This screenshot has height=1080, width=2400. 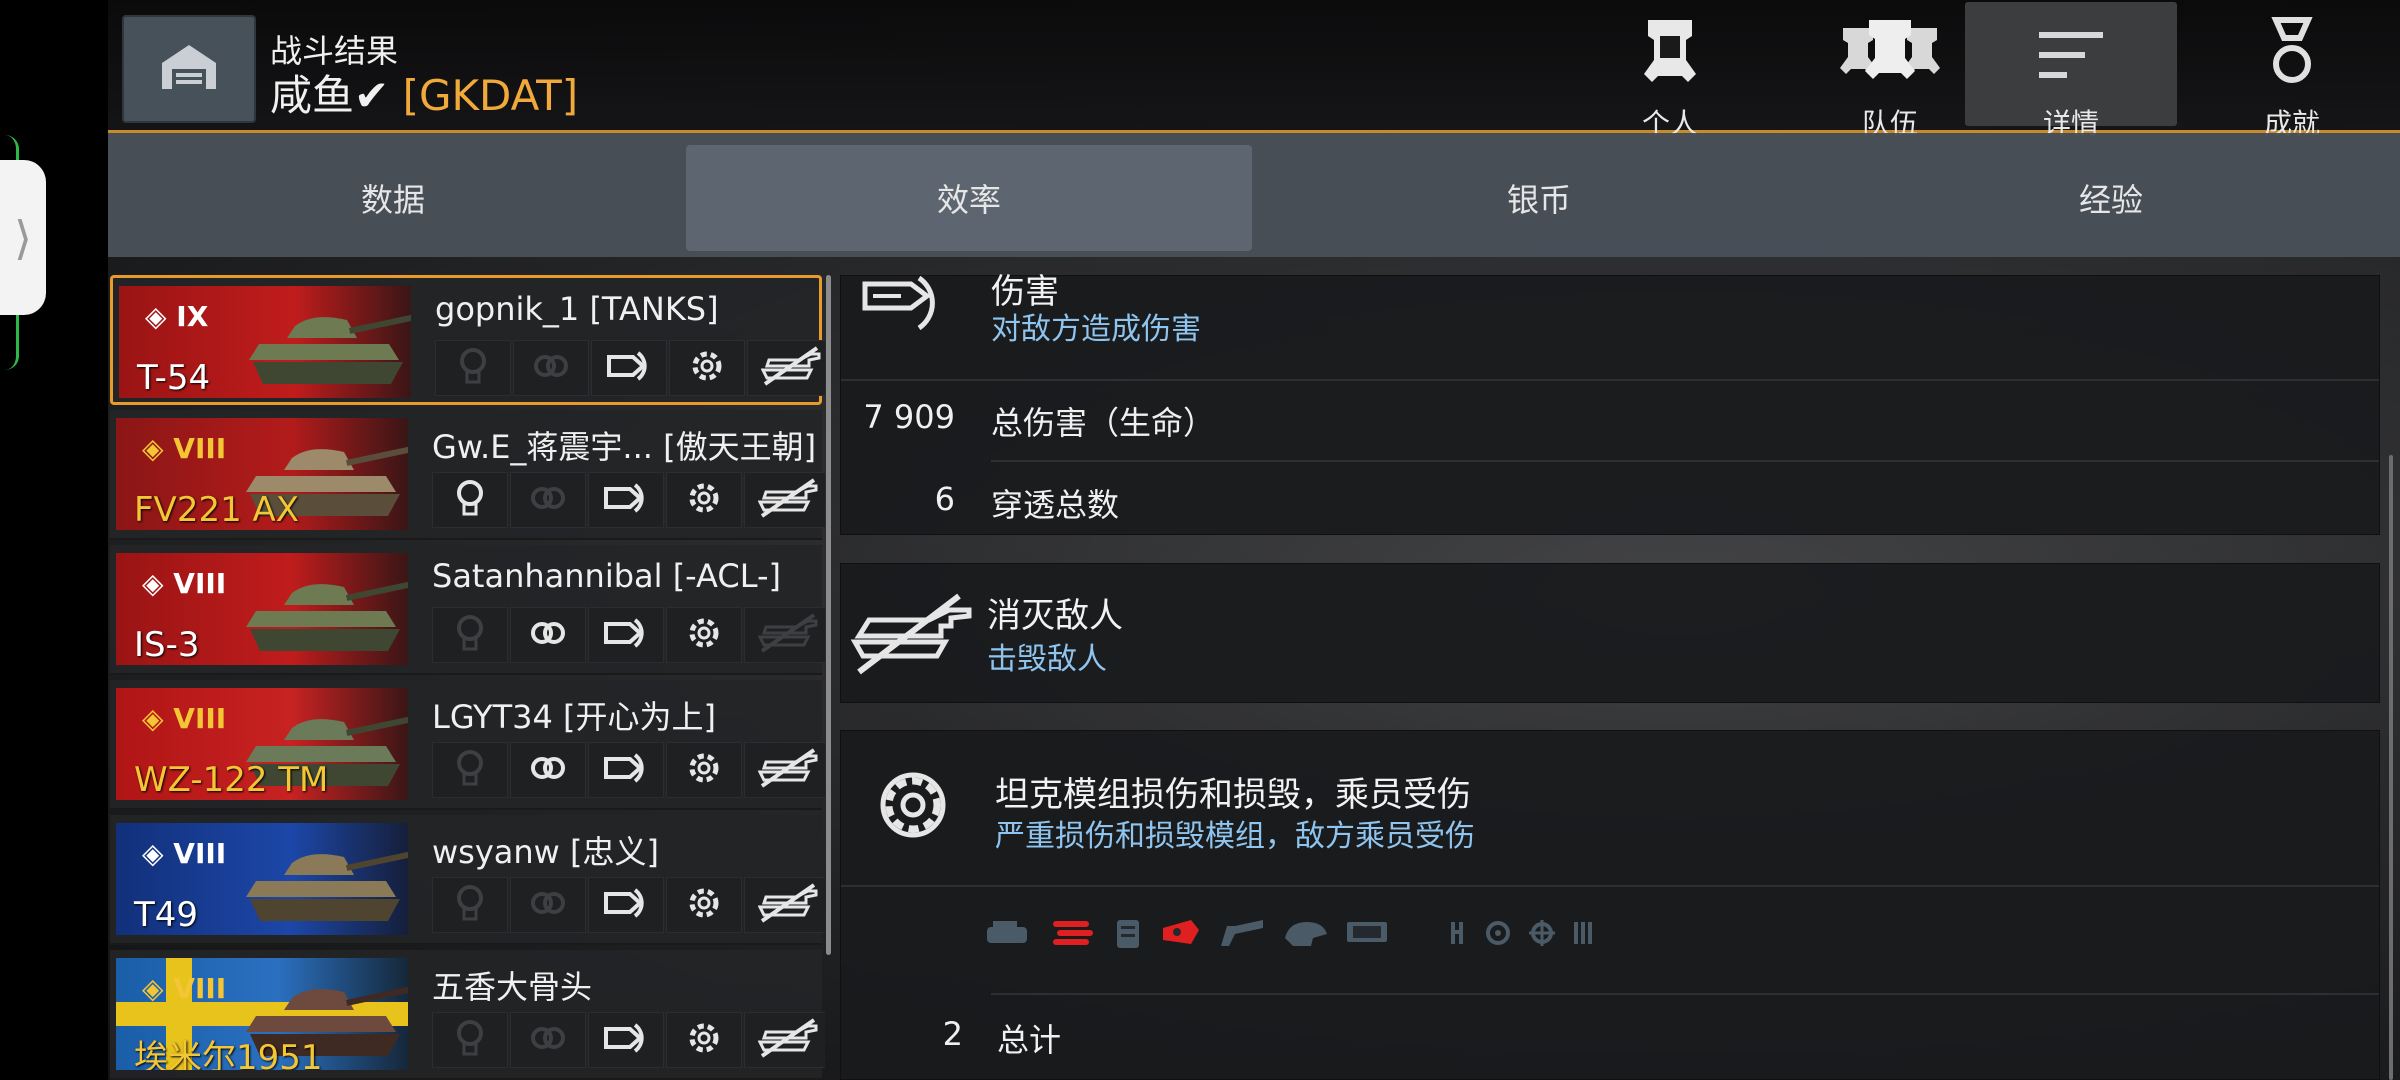 What do you see at coordinates (265, 342) in the screenshot?
I see `nation-flag: ◈ IX T-54` at bounding box center [265, 342].